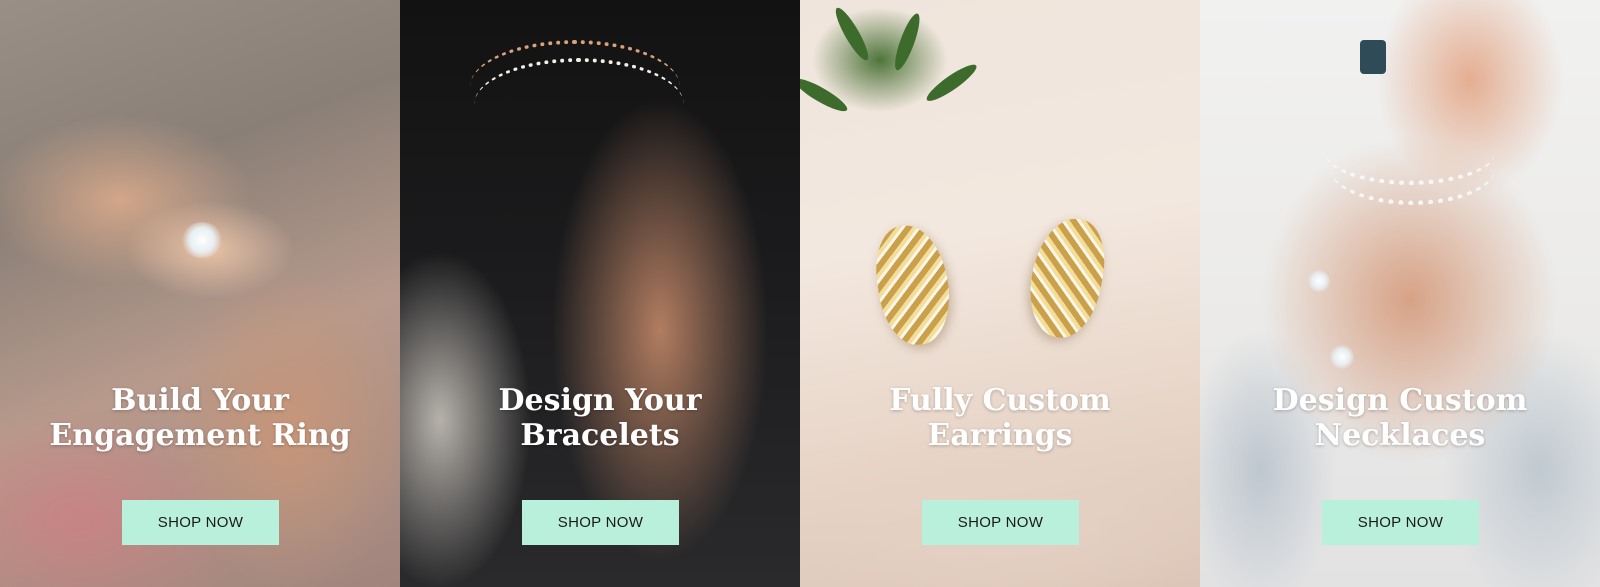 This screenshot has height=587, width=1600. Describe the element at coordinates (1000, 418) in the screenshot. I see `earrings-title: Fully Custom Earrings` at that location.